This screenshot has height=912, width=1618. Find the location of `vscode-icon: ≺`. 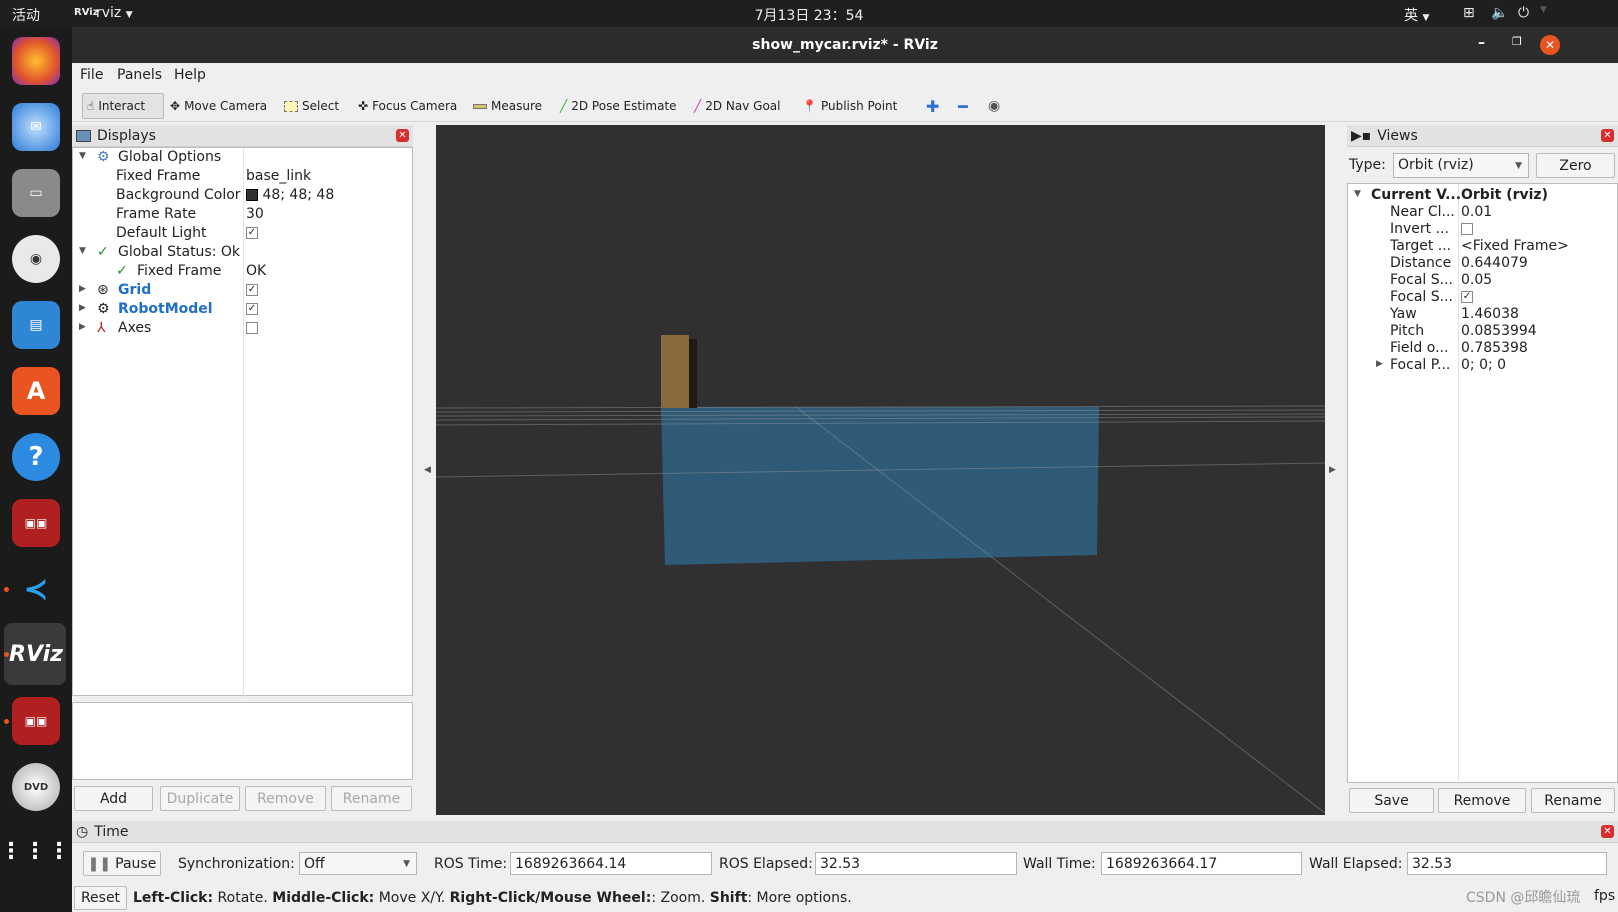

vscode-icon: ≺ is located at coordinates (36, 589).